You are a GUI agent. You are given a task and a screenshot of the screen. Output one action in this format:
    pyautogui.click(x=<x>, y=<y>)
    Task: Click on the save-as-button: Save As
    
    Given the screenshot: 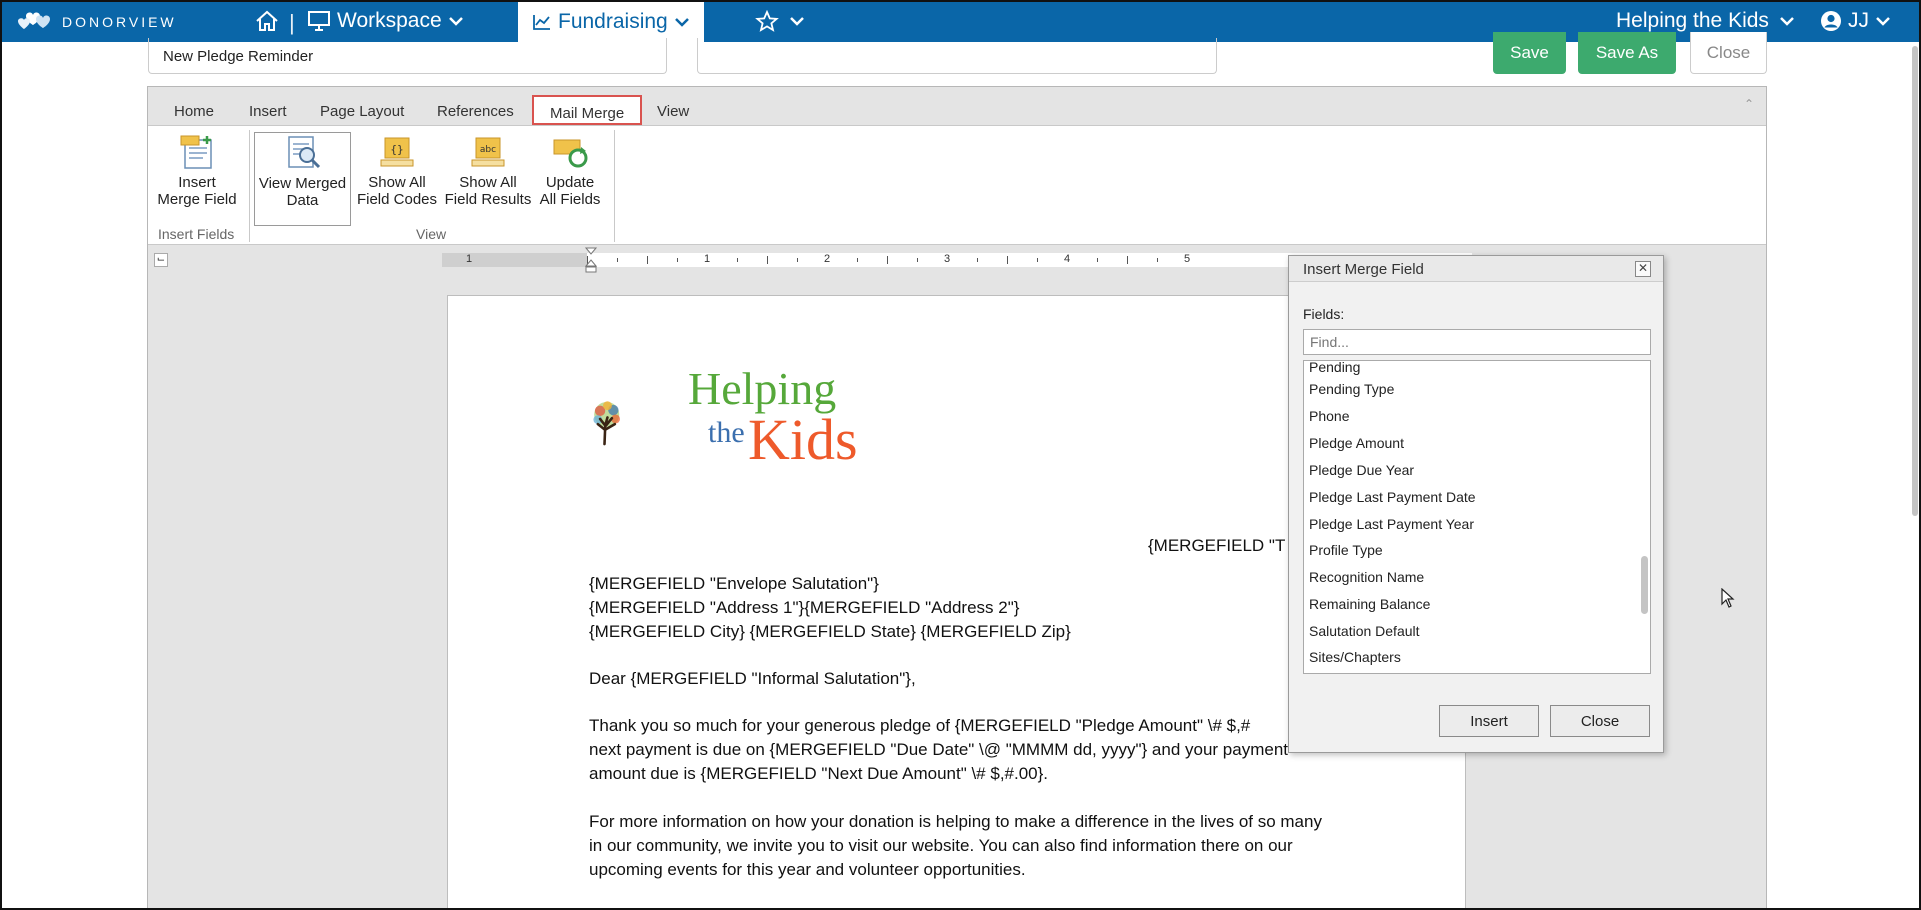 What is the action you would take?
    pyautogui.click(x=1627, y=53)
    